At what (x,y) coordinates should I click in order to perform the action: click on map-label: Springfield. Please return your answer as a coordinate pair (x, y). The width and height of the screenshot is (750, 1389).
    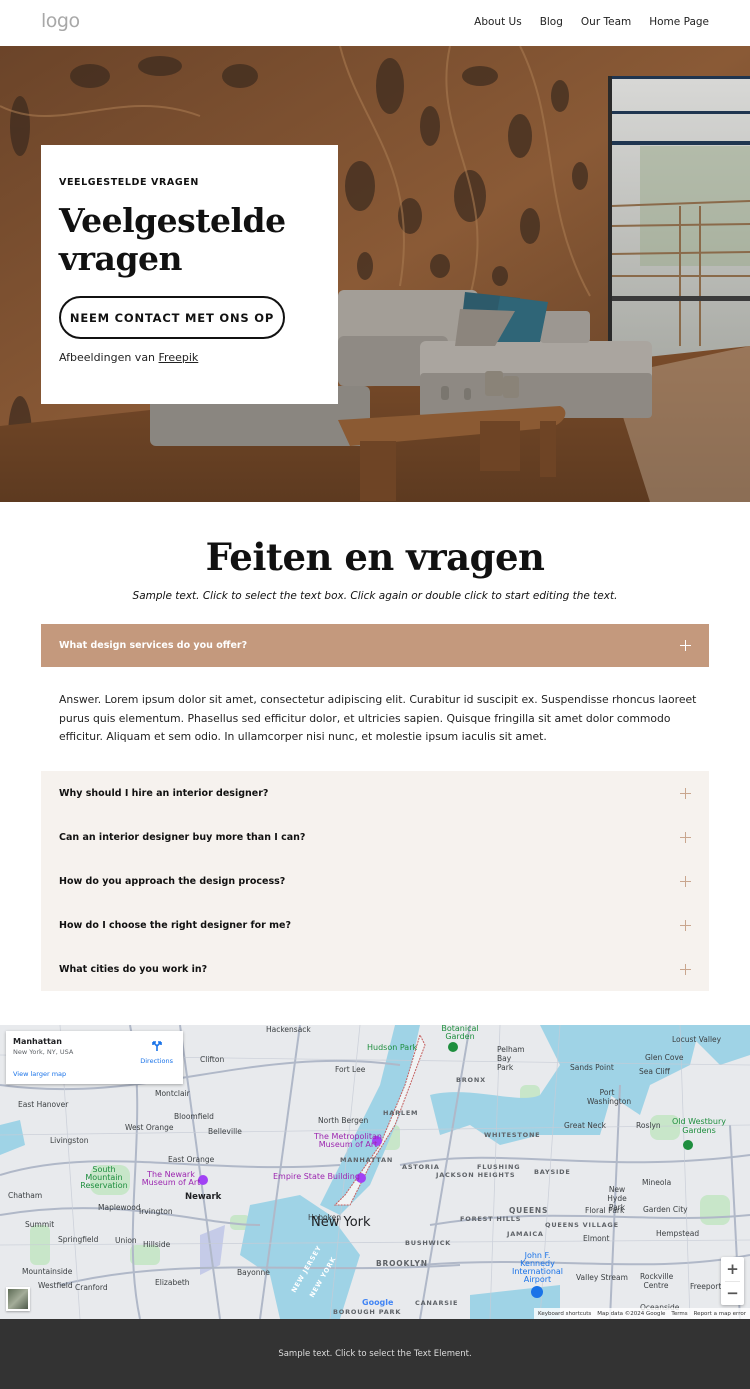
    Looking at the image, I should click on (78, 1239).